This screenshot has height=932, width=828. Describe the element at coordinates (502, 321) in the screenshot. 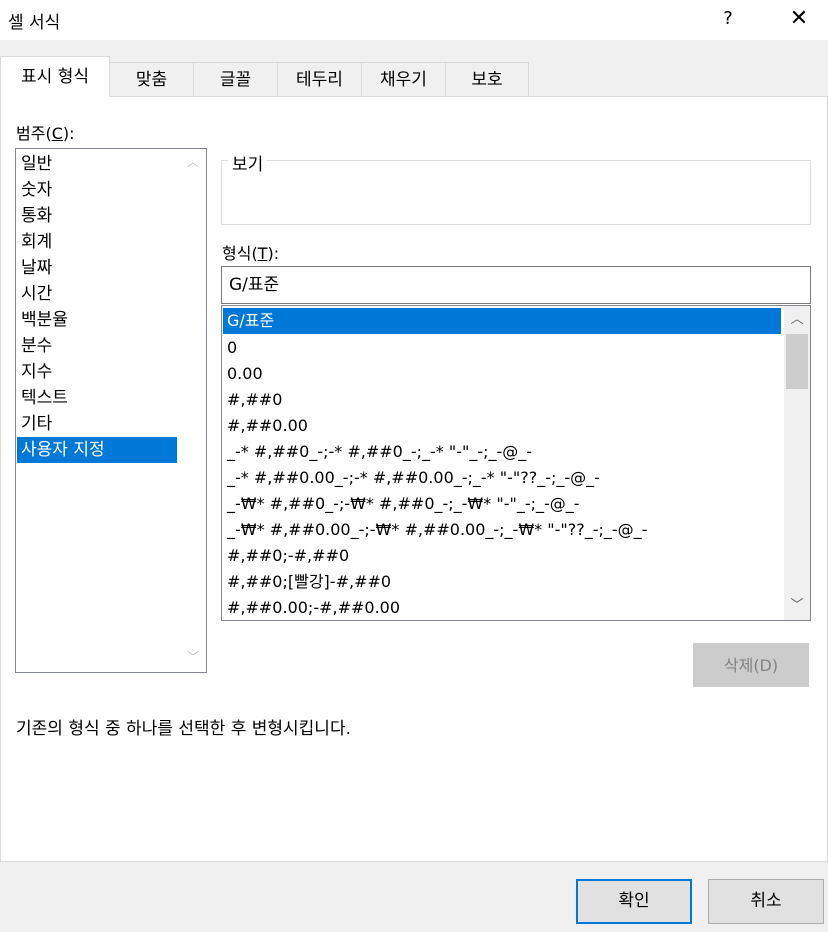

I see `format-item-selected: G/표준` at that location.